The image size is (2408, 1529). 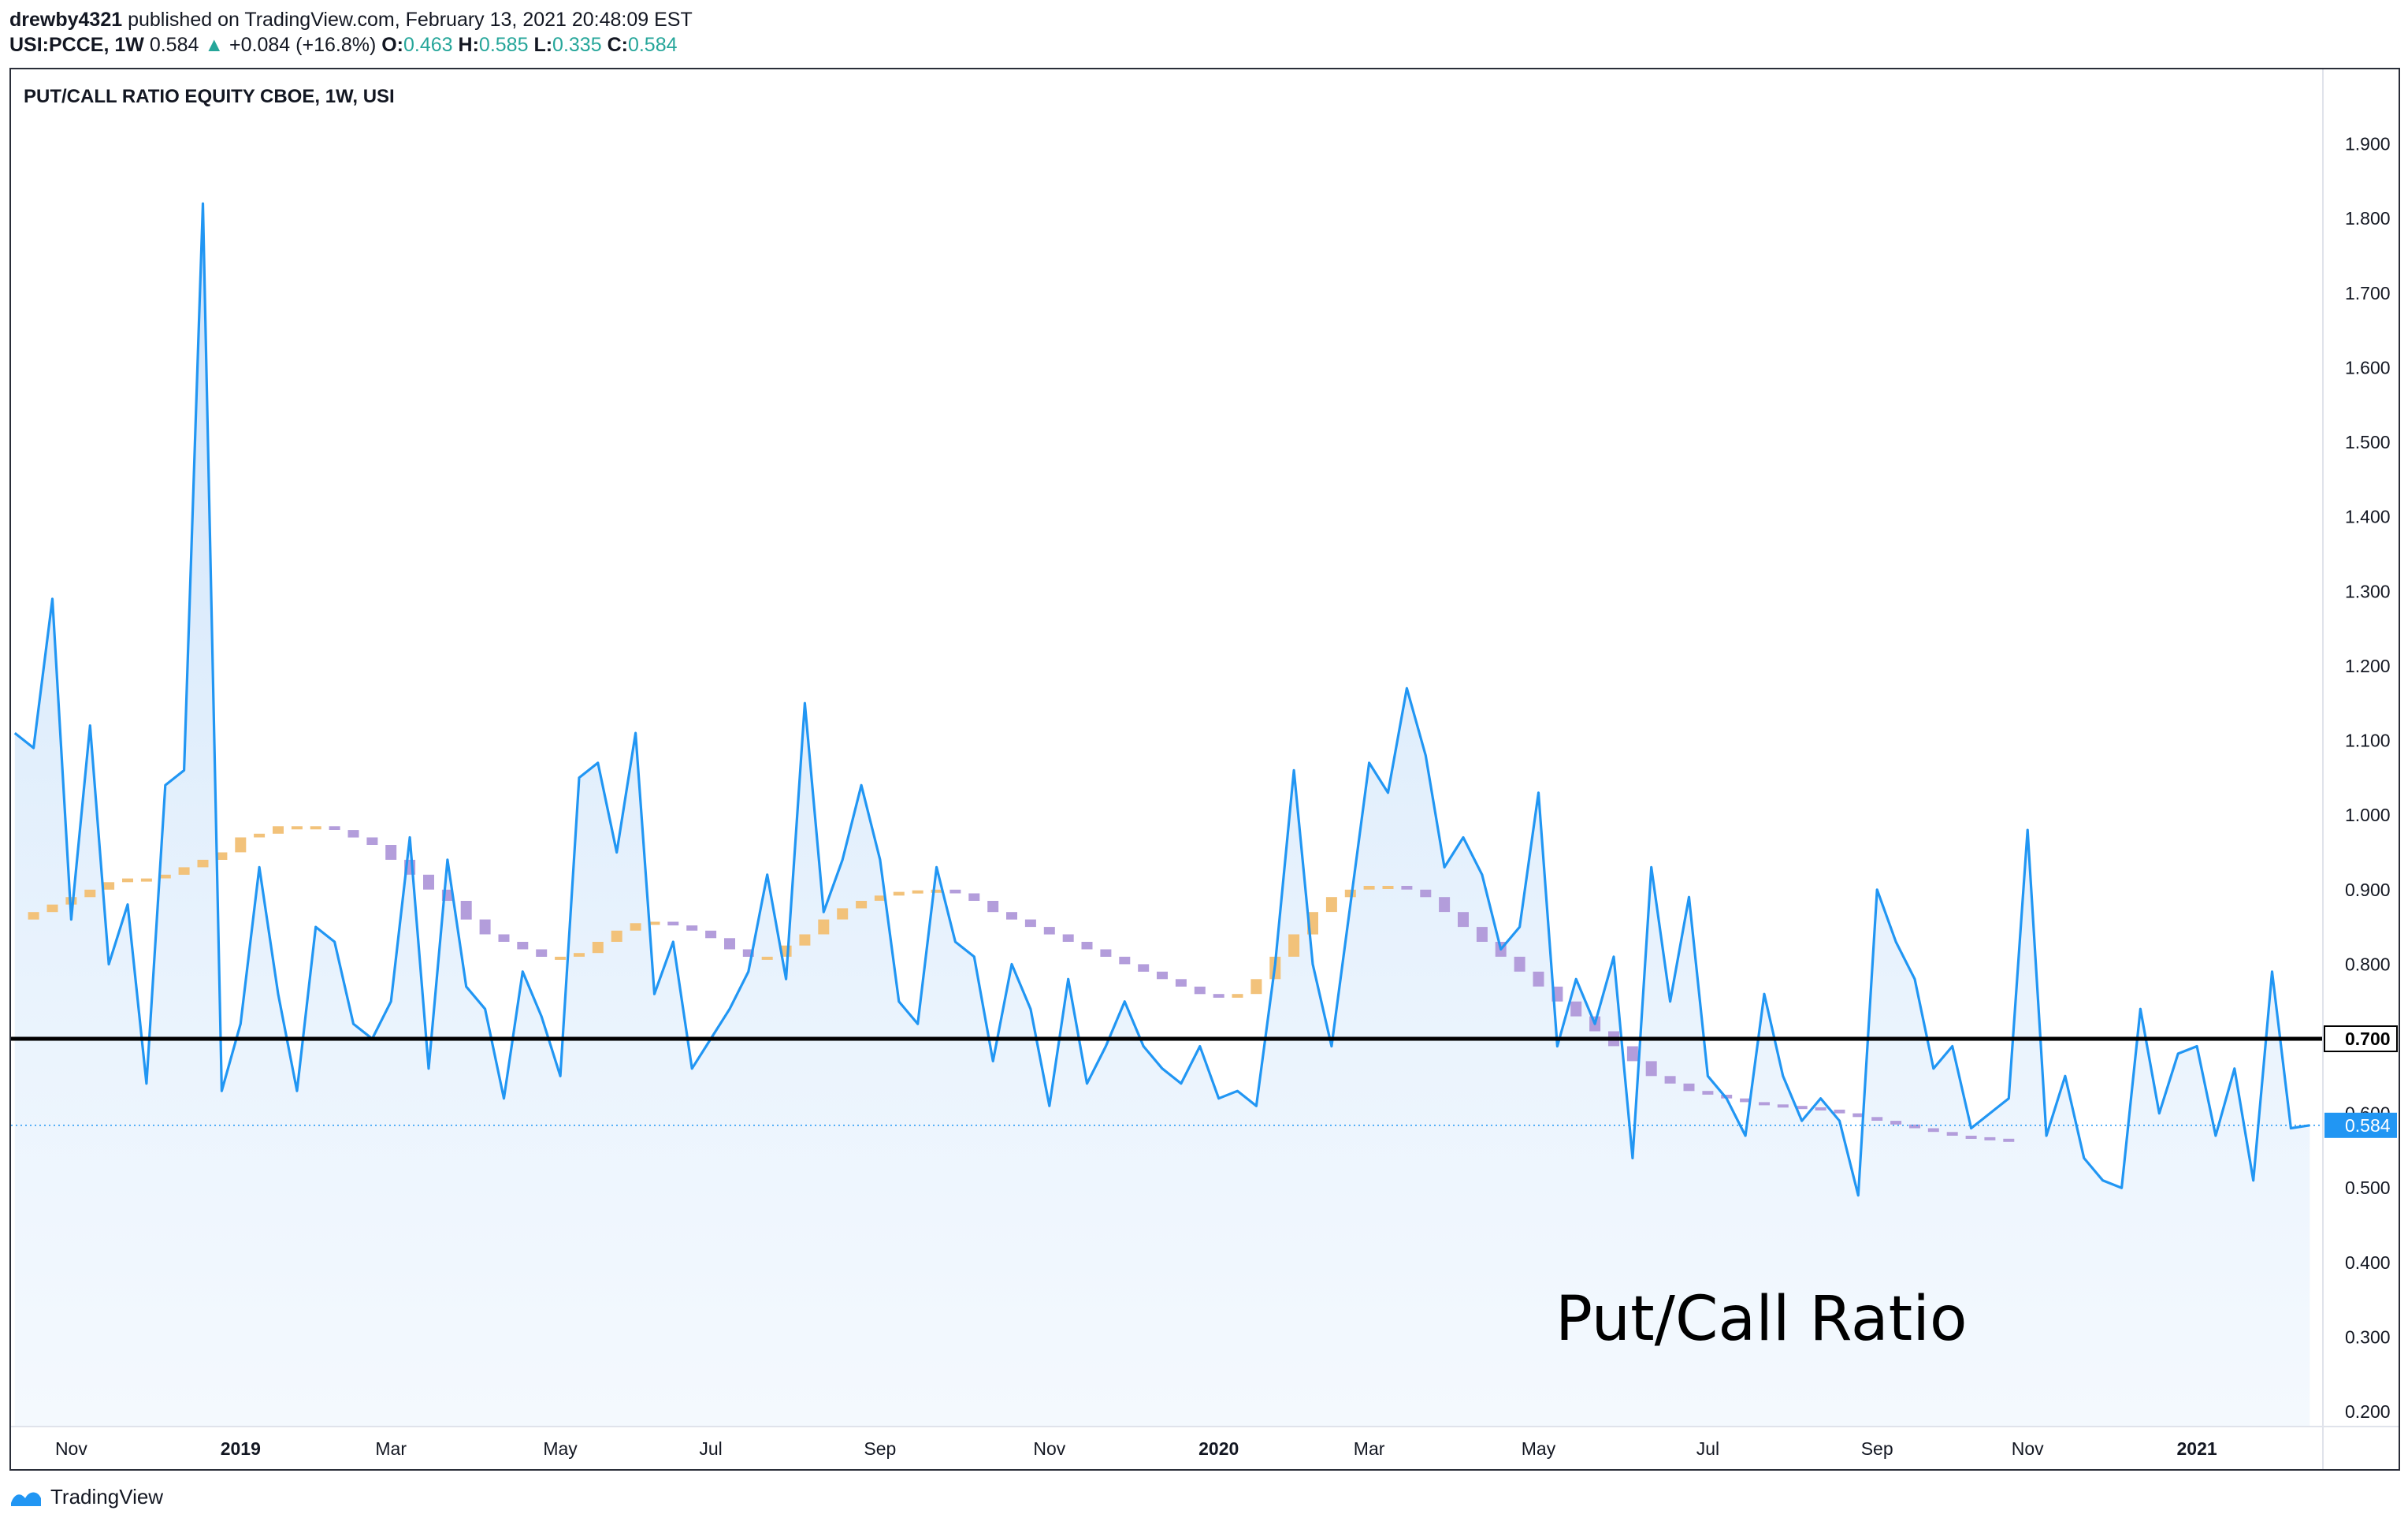 What do you see at coordinates (577, 45) in the screenshot?
I see `low-value: 0.335` at bounding box center [577, 45].